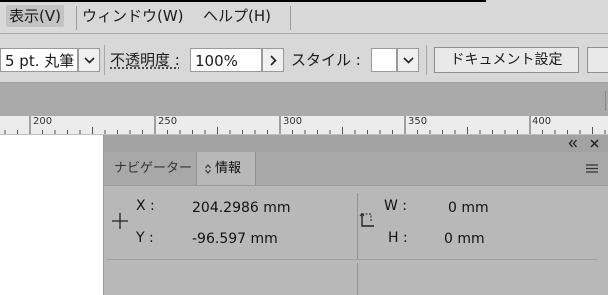 Image resolution: width=608 pixels, height=295 pixels. Describe the element at coordinates (468, 208) in the screenshot. I see `w-value: 0 mm` at that location.